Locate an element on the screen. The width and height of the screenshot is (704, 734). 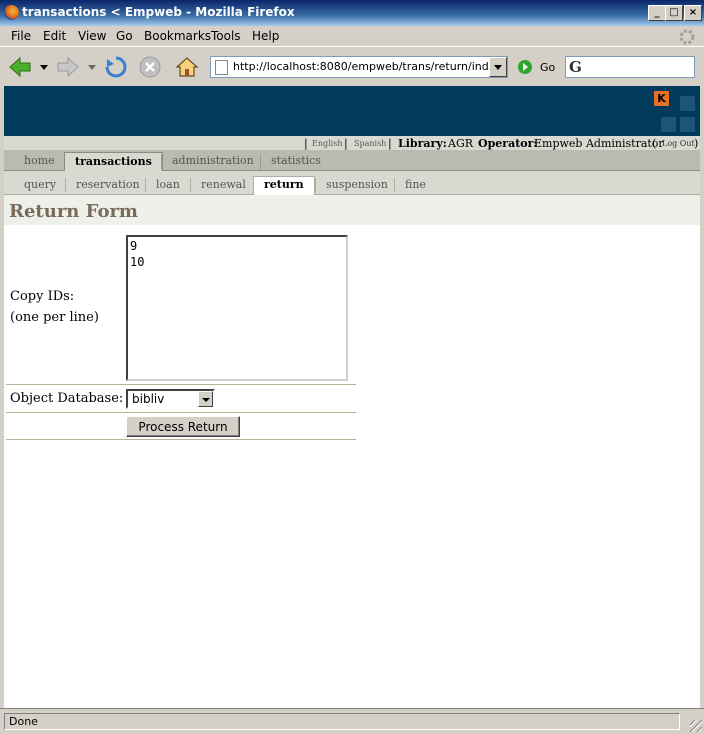
forward-icon is located at coordinates (68, 67).